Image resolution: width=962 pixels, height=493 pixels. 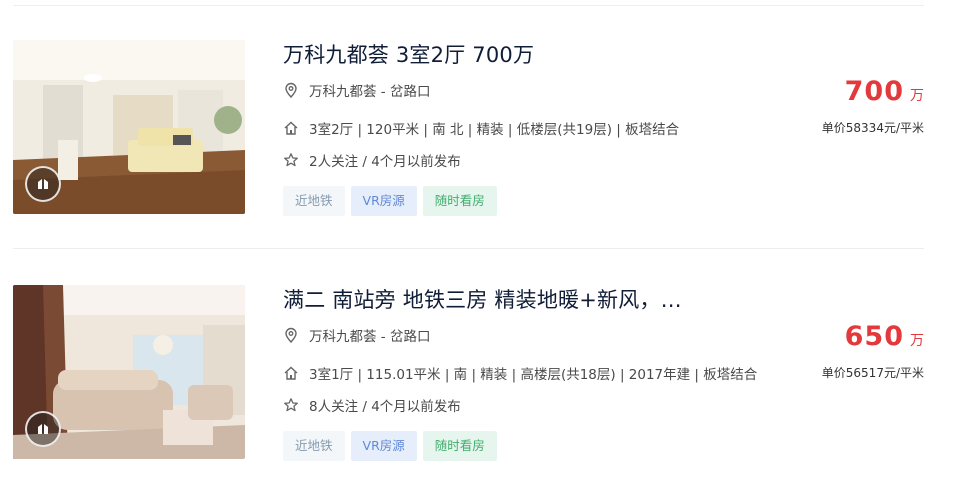 I want to click on follow-info-row: 2人关注 / 4个月以前发布, so click(x=372, y=160).